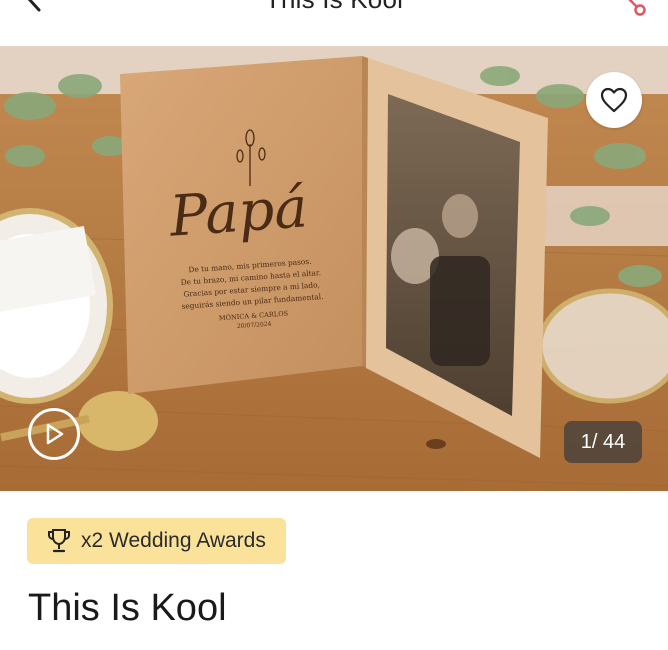  What do you see at coordinates (59, 541) in the screenshot?
I see `trophy-icon` at bounding box center [59, 541].